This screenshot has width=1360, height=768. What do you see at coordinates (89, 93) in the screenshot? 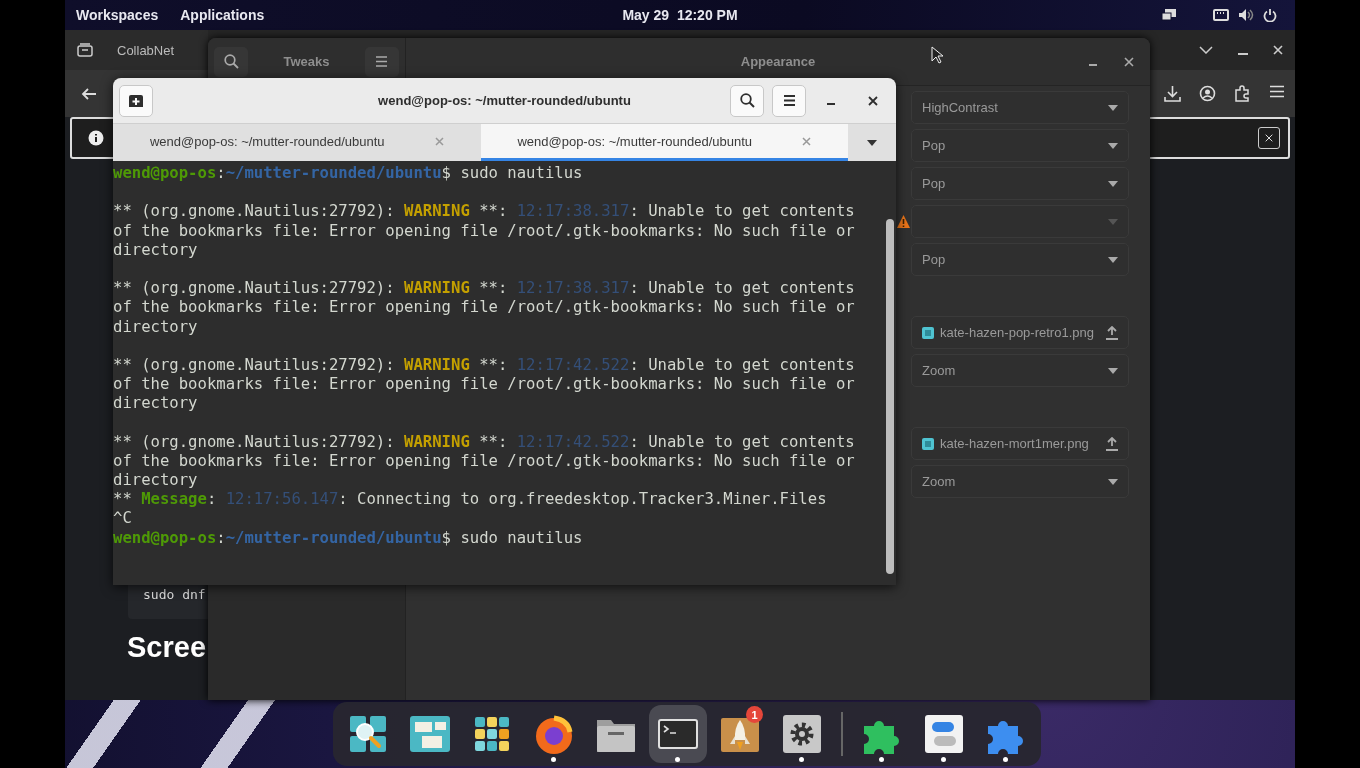
I see `back-arrow-icon` at bounding box center [89, 93].